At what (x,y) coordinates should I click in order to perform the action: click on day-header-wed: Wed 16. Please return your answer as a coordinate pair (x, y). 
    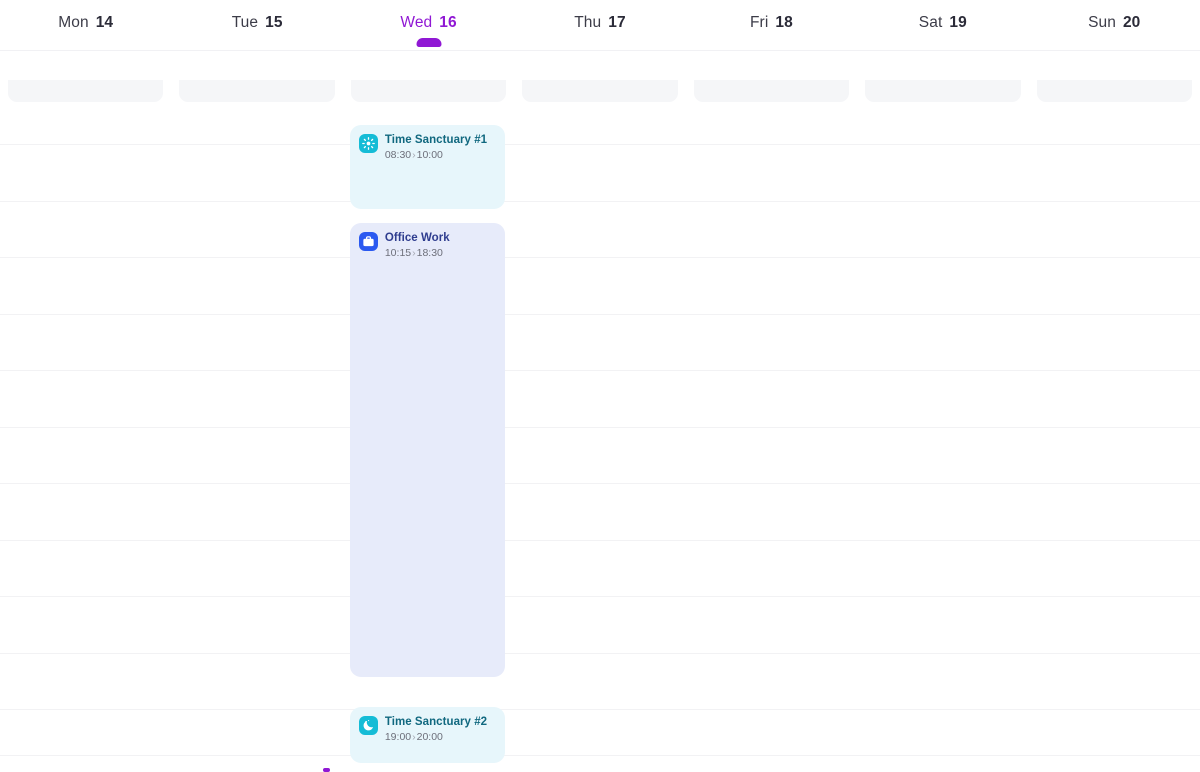
    Looking at the image, I should click on (428, 25).